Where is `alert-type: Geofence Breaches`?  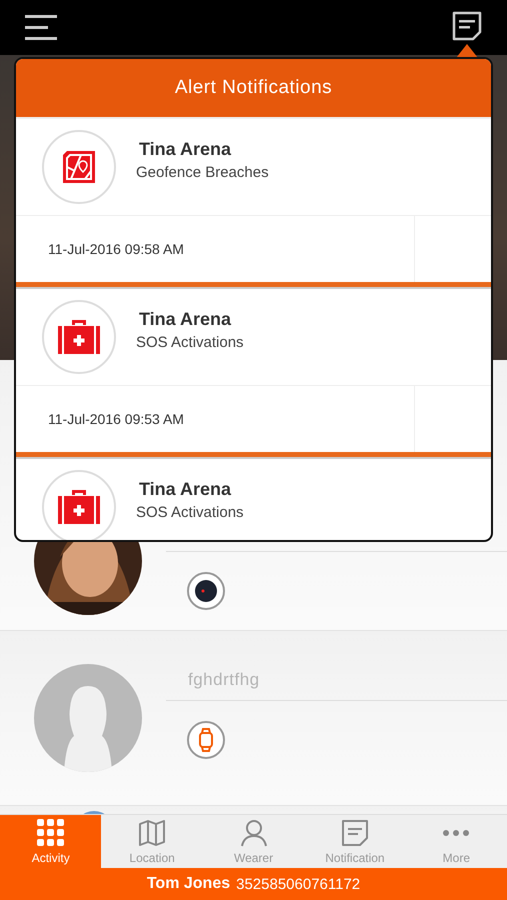 alert-type: Geofence Breaches is located at coordinates (202, 172).